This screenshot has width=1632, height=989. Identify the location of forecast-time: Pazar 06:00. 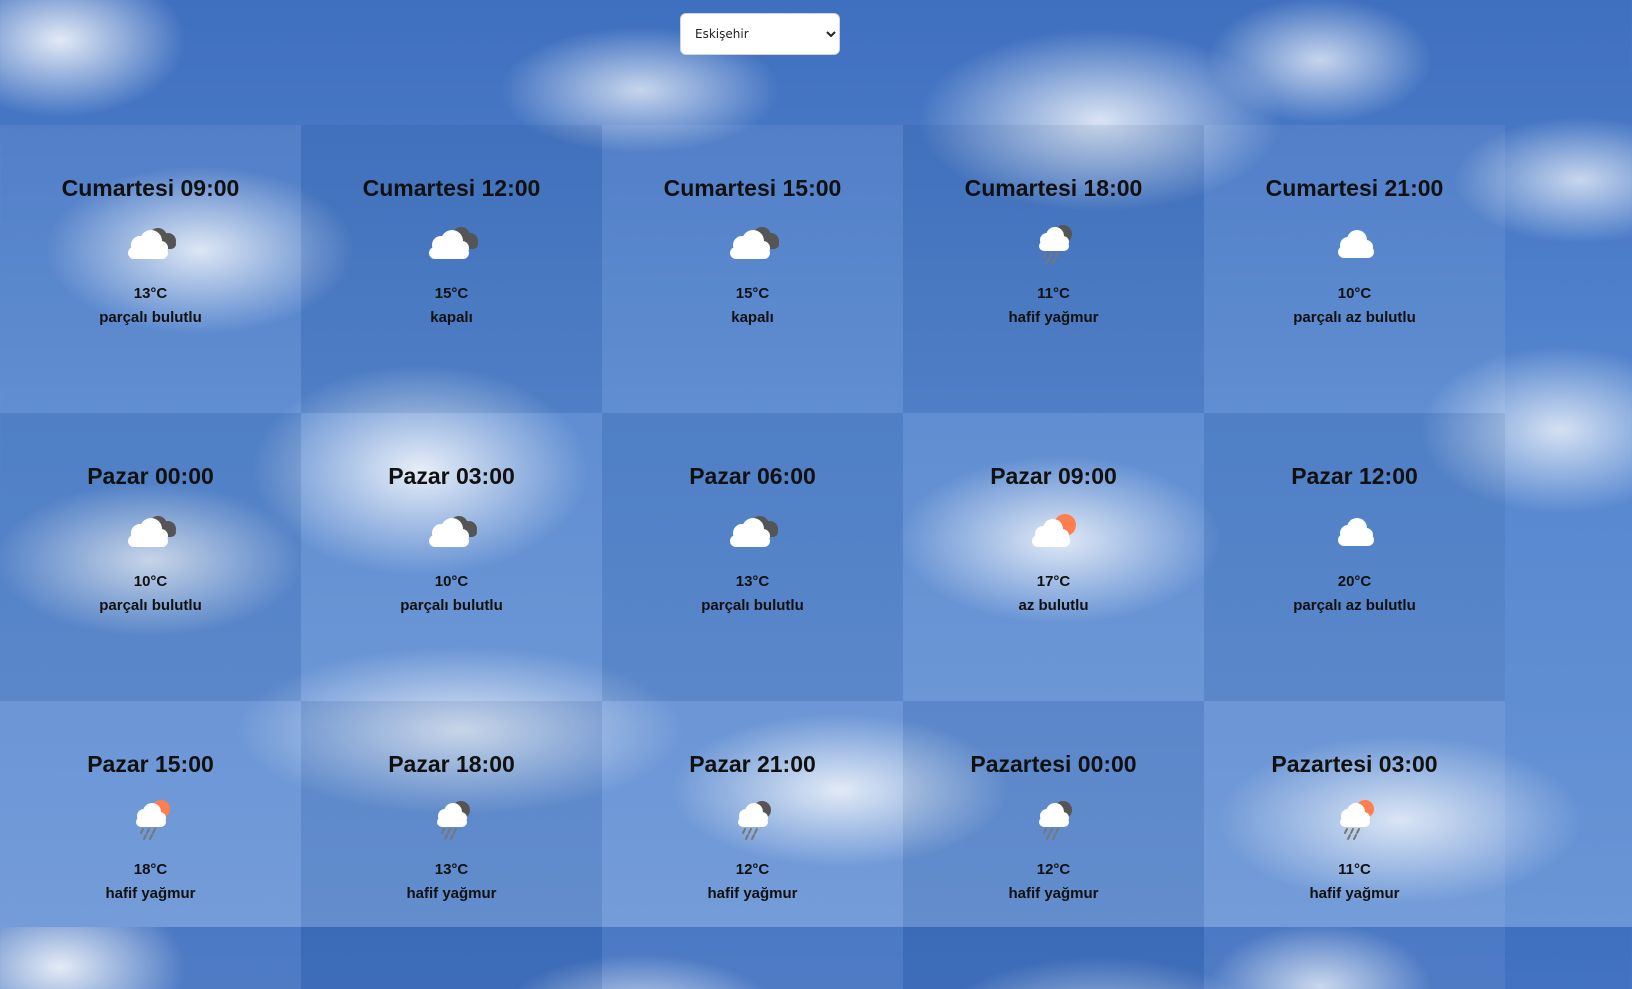
(752, 476).